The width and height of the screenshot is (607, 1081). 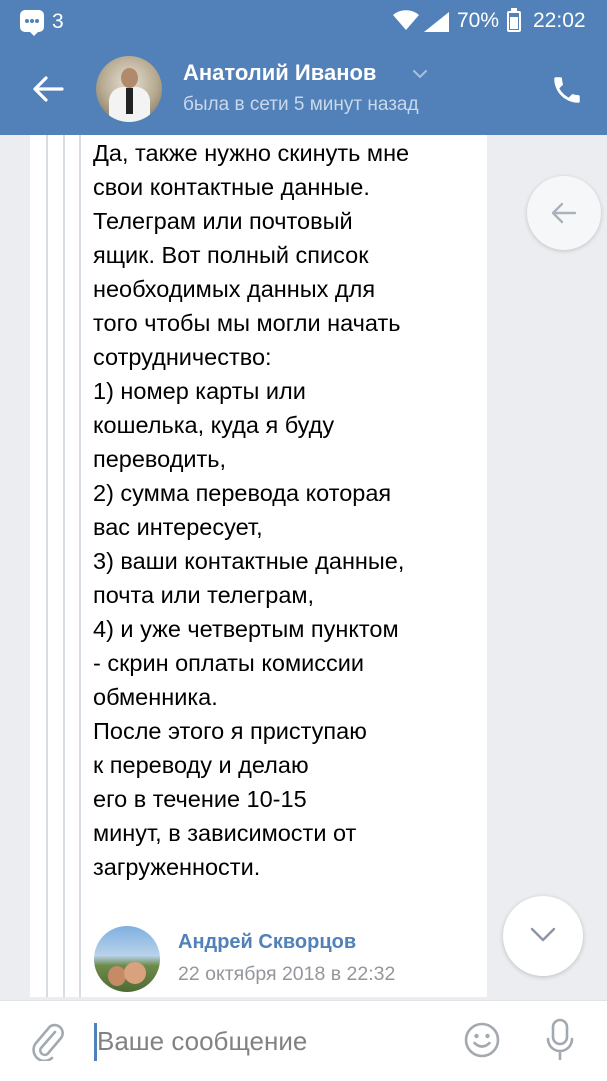 I want to click on back-arrow-icon, so click(x=48, y=89).